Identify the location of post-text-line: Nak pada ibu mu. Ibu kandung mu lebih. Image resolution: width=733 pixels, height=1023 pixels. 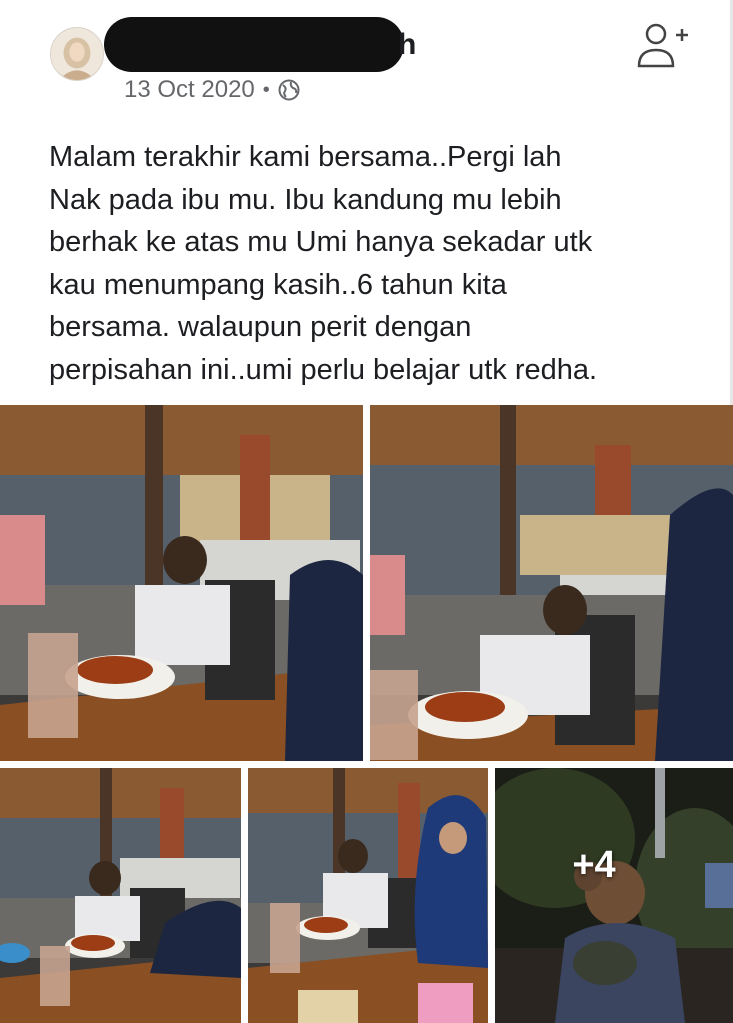
(305, 199).